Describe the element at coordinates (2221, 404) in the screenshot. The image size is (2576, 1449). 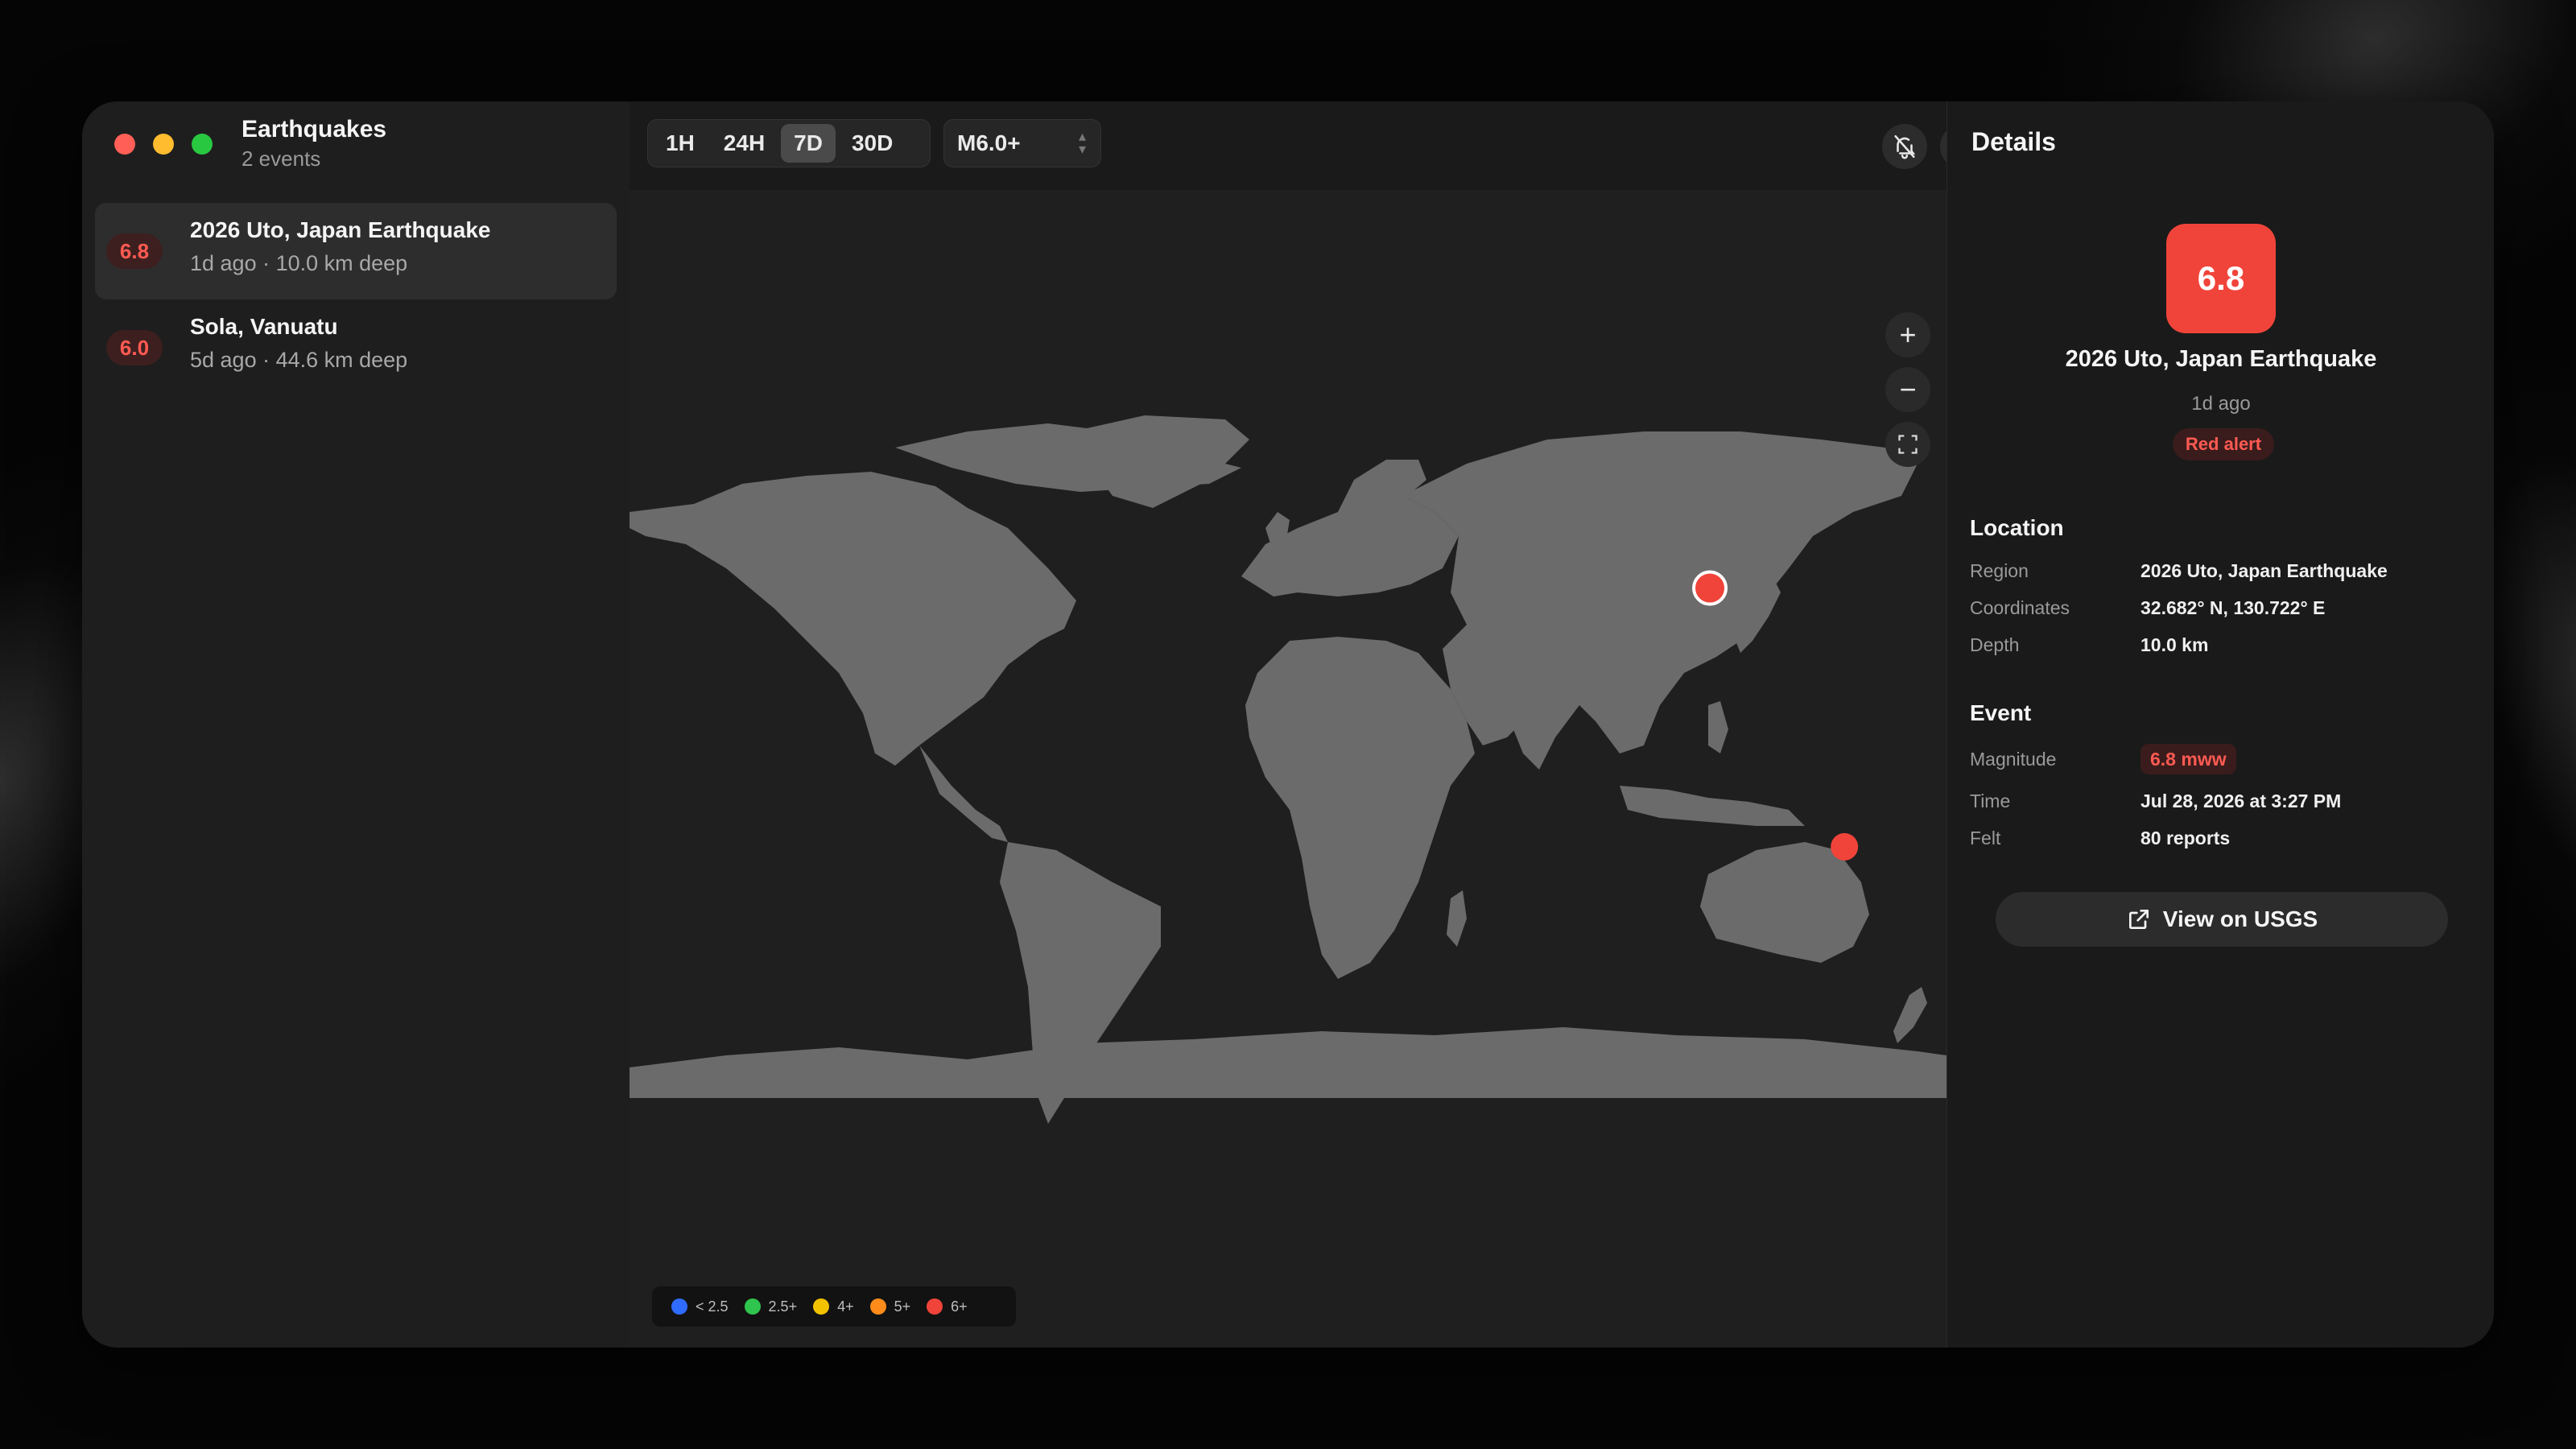
I see `event-time-ago: 1d ago` at that location.